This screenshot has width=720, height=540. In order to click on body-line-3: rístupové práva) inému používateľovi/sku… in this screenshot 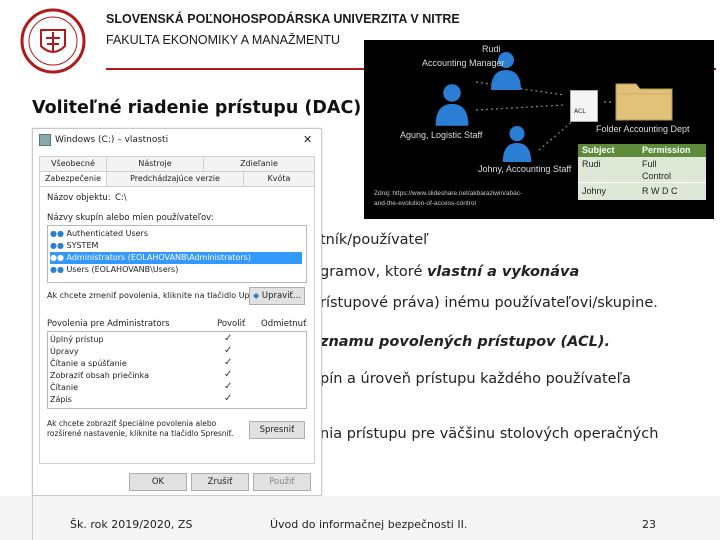, I will do `click(489, 303)`.